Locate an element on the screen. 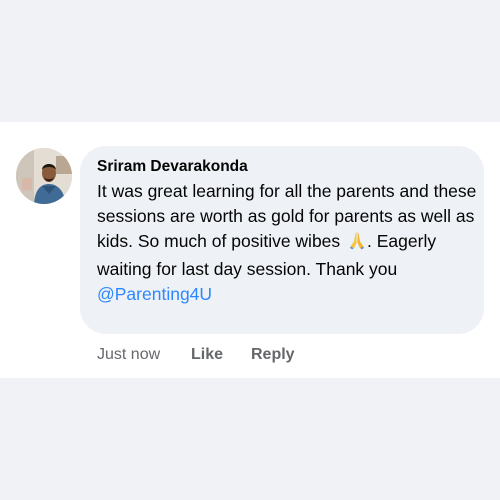 The width and height of the screenshot is (500, 500). mention-link: @Parenting4U is located at coordinates (154, 294).